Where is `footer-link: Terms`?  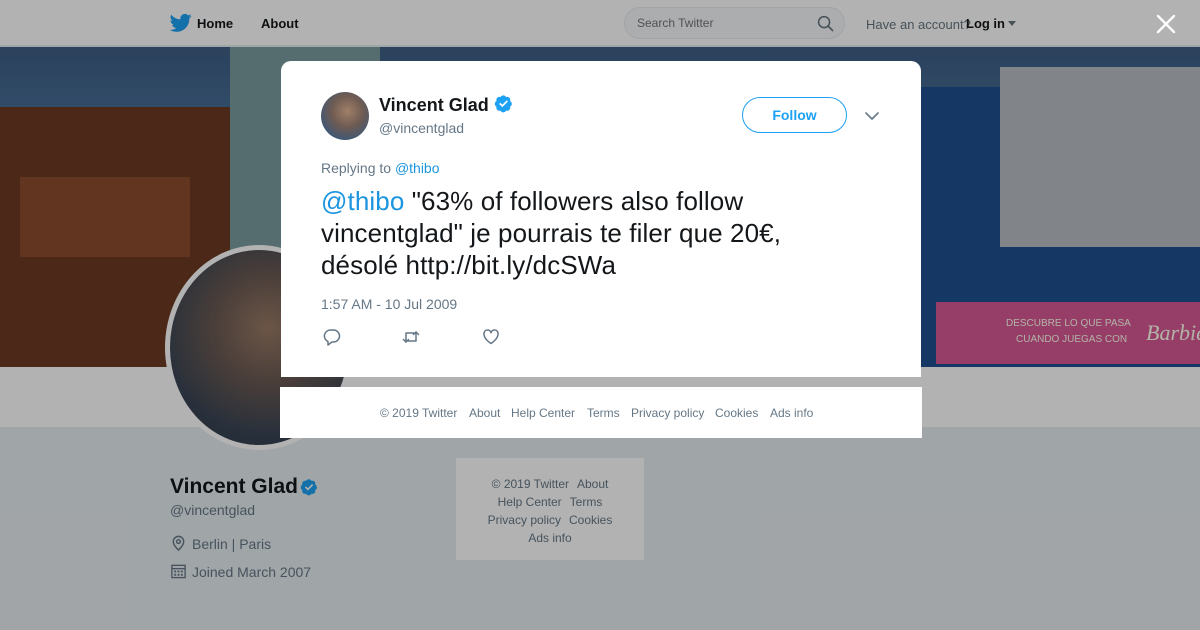 footer-link: Terms is located at coordinates (603, 413).